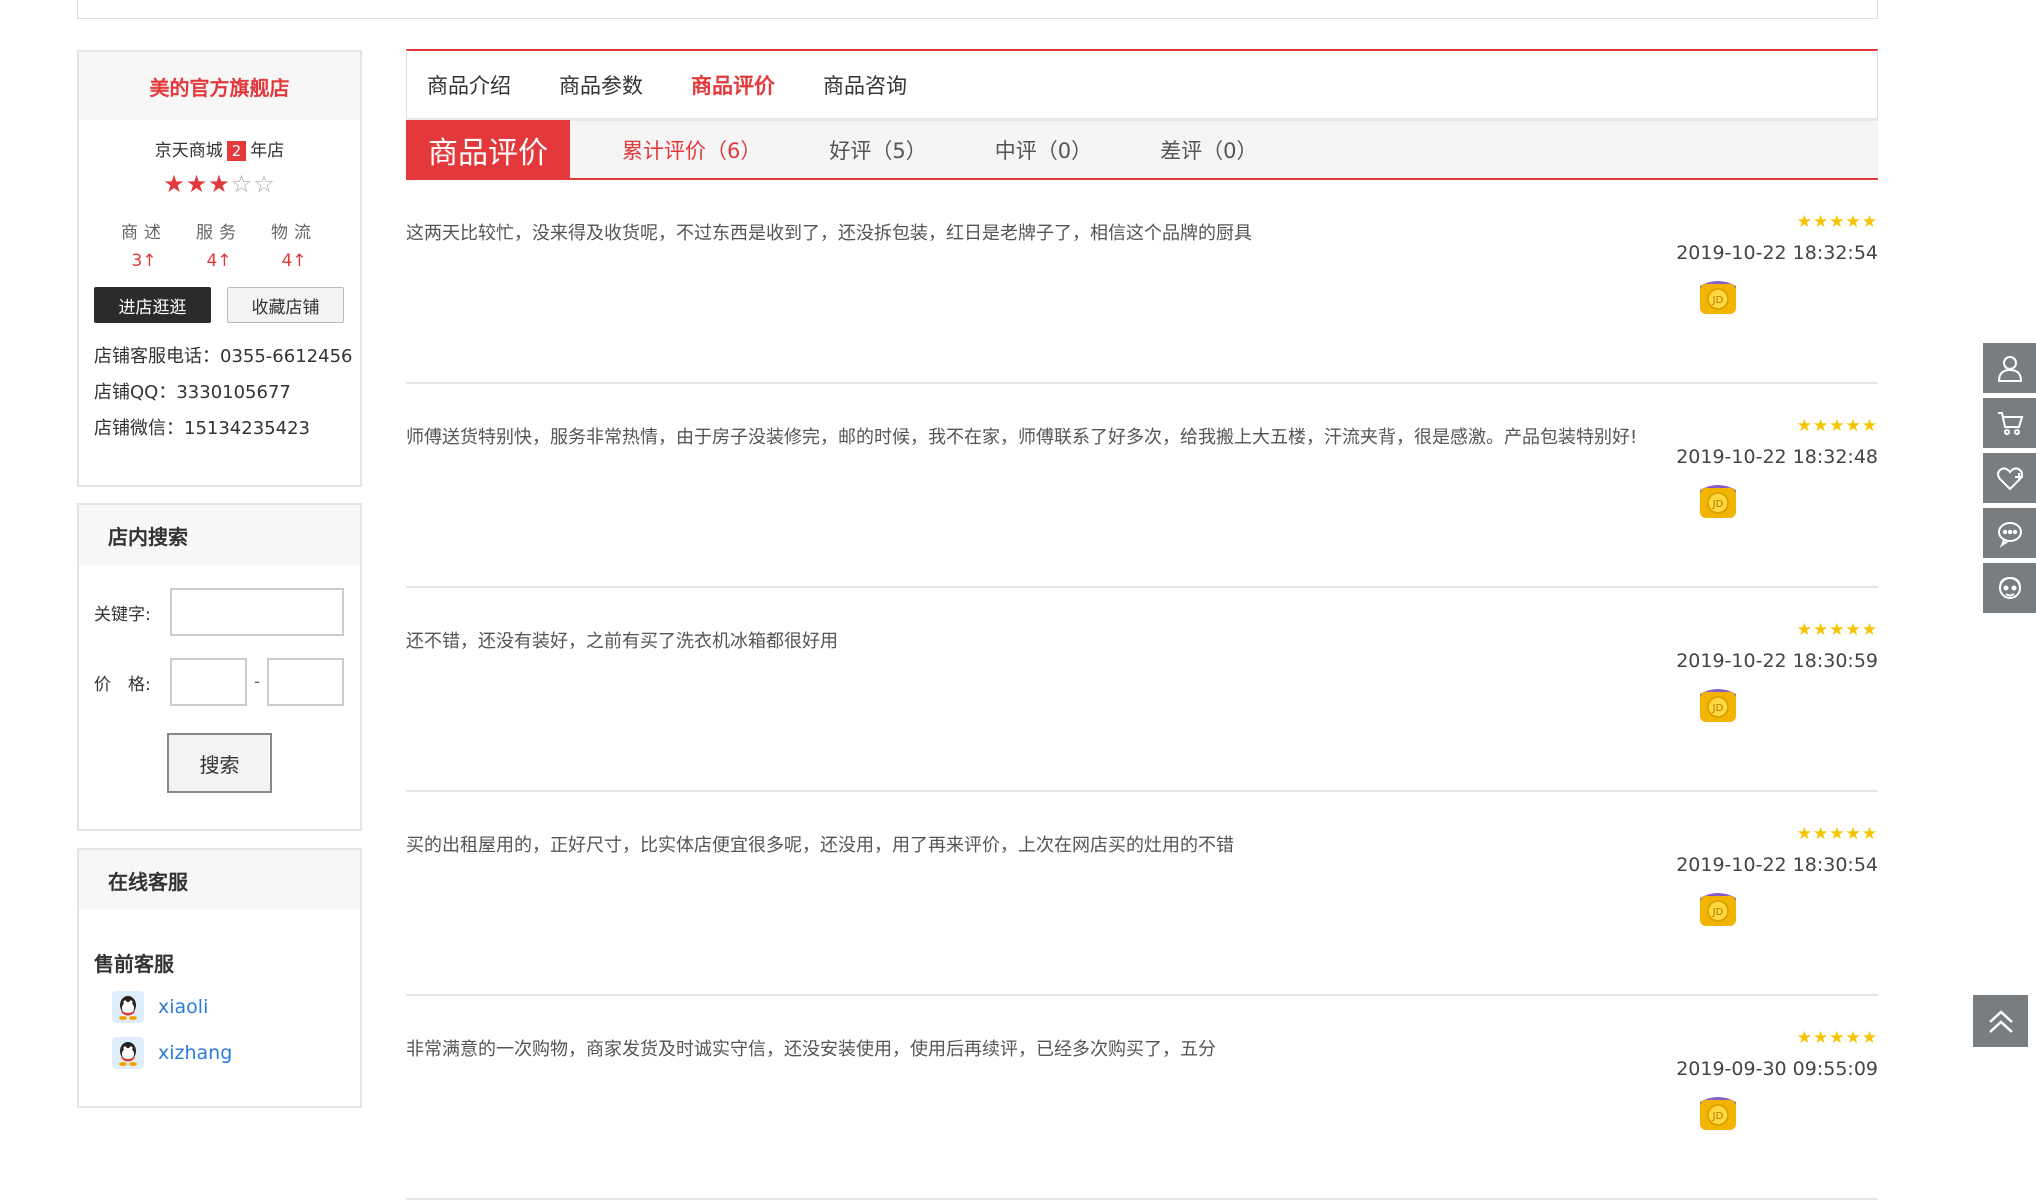  Describe the element at coordinates (223, 356) in the screenshot. I see `store-phone: 店铺客服电话：0355-6612456` at that location.